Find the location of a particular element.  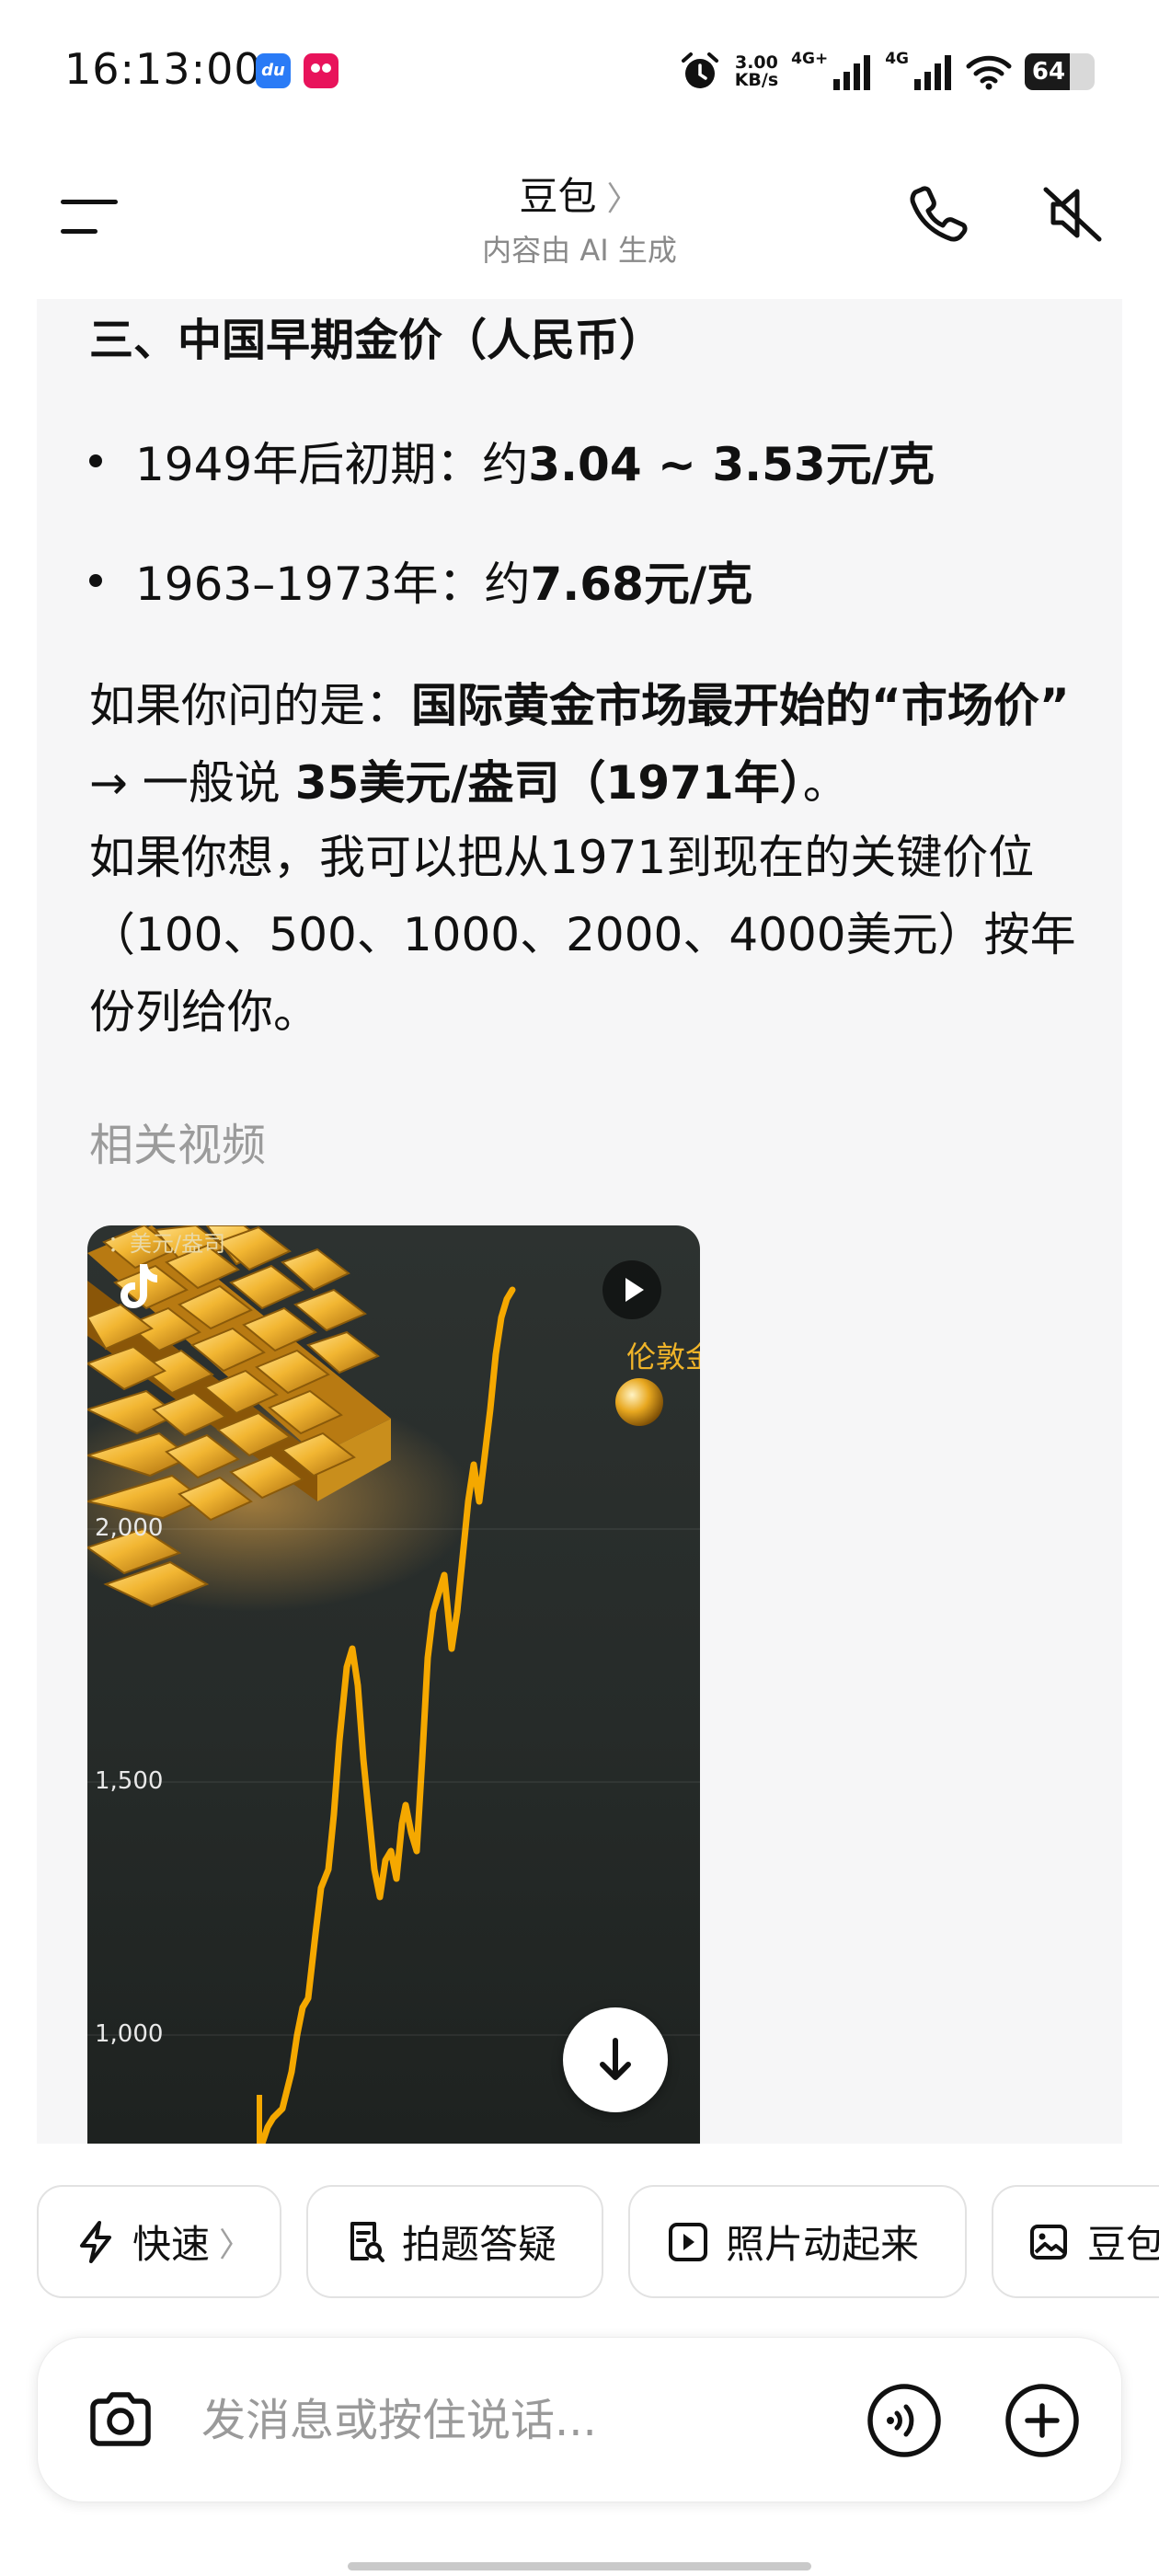

list-item-value: 3.04 ~ 3.53元/克 is located at coordinates (731, 464).